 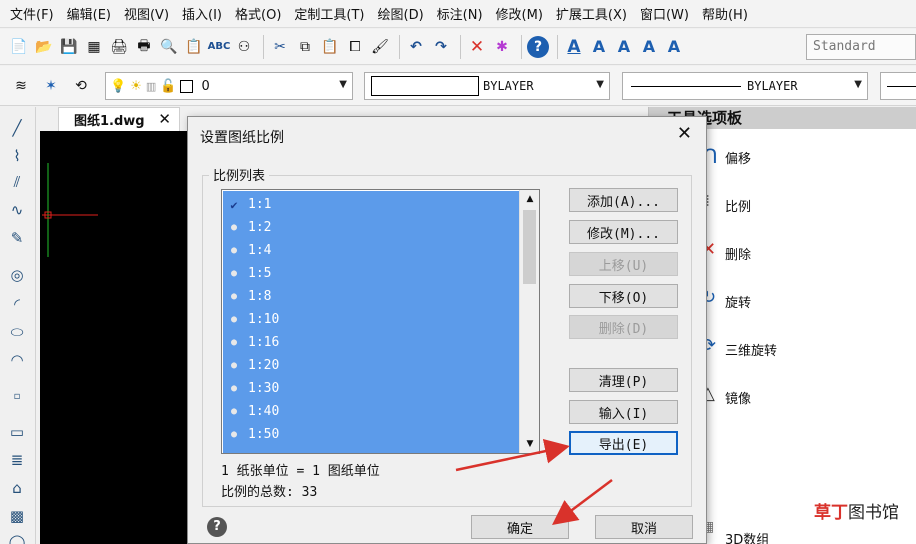 What do you see at coordinates (371, 319) in the screenshot?
I see `scale-list-item: ● 1:10` at bounding box center [371, 319].